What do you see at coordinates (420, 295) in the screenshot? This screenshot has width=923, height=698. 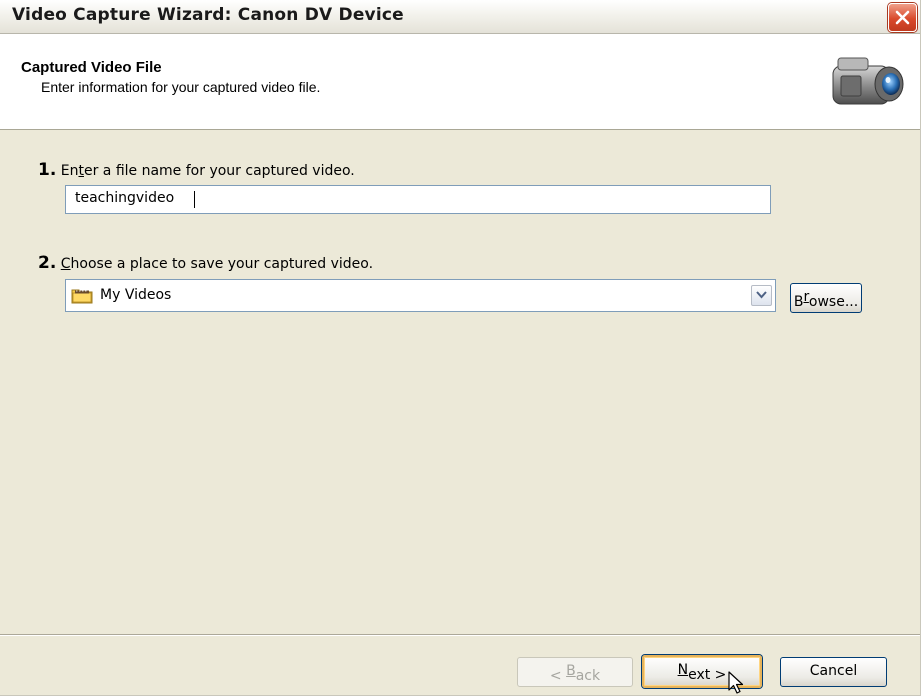 I see `save-location-select: My Videos` at bounding box center [420, 295].